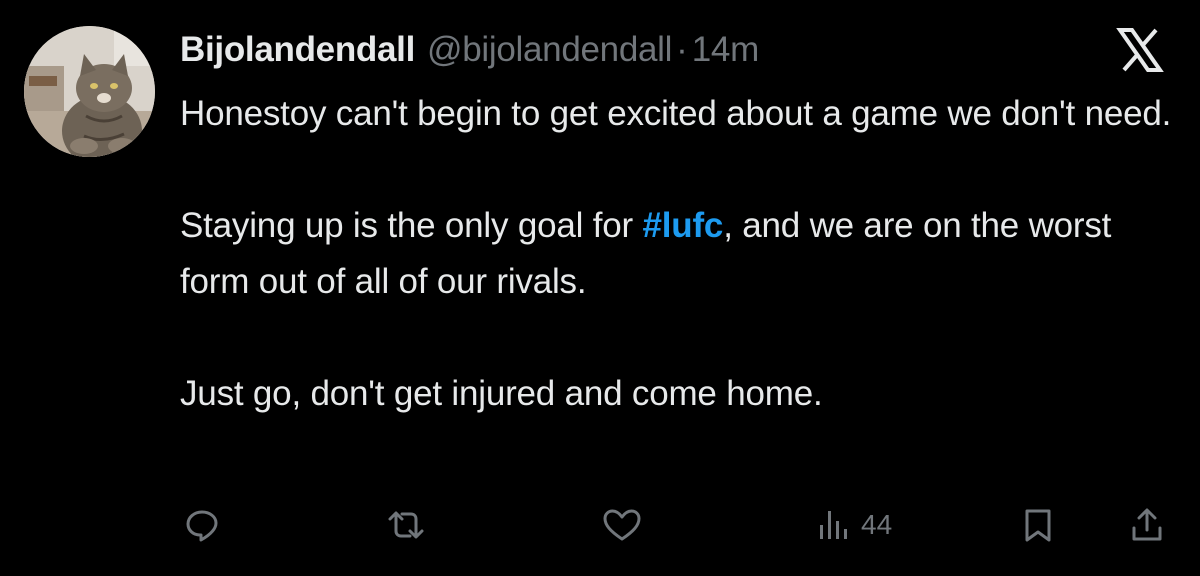 The height and width of the screenshot is (576, 1200). I want to click on retweet-button, so click(406, 525).